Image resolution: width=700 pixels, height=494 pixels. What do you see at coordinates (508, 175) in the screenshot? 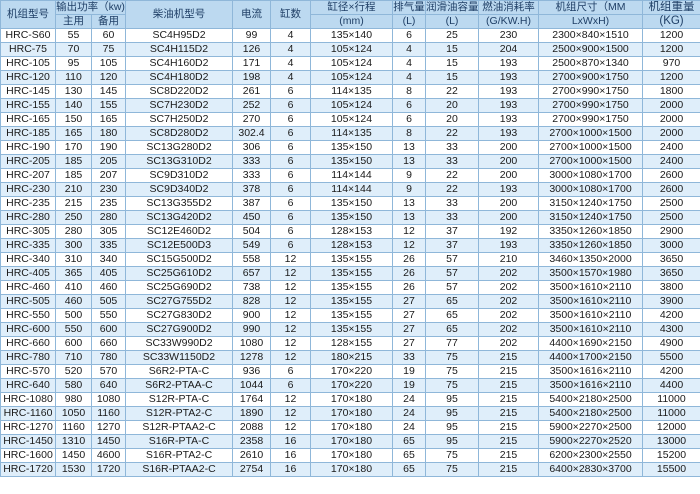
I see `cell-fuel-rate: 200` at bounding box center [508, 175].